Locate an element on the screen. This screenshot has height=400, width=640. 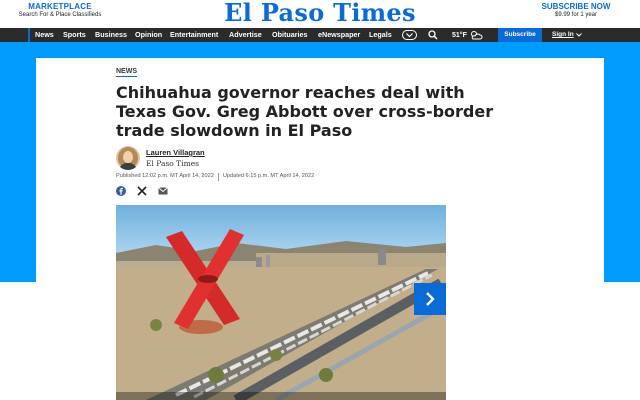
nav-item-opinion: Opinion is located at coordinates (148, 35).